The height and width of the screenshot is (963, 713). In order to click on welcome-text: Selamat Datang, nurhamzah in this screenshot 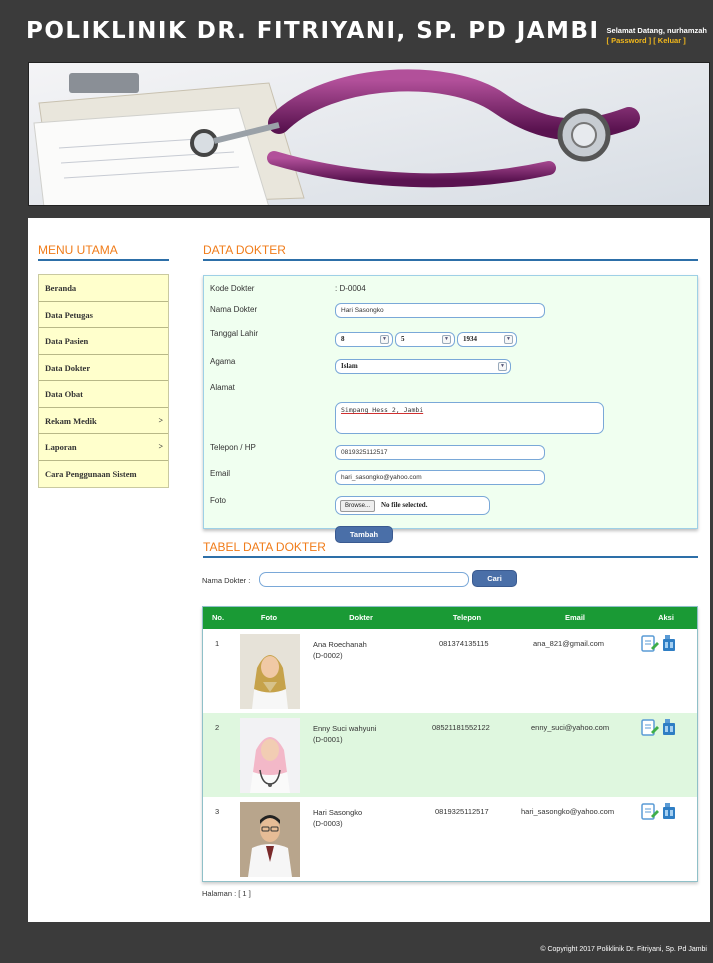, I will do `click(656, 30)`.